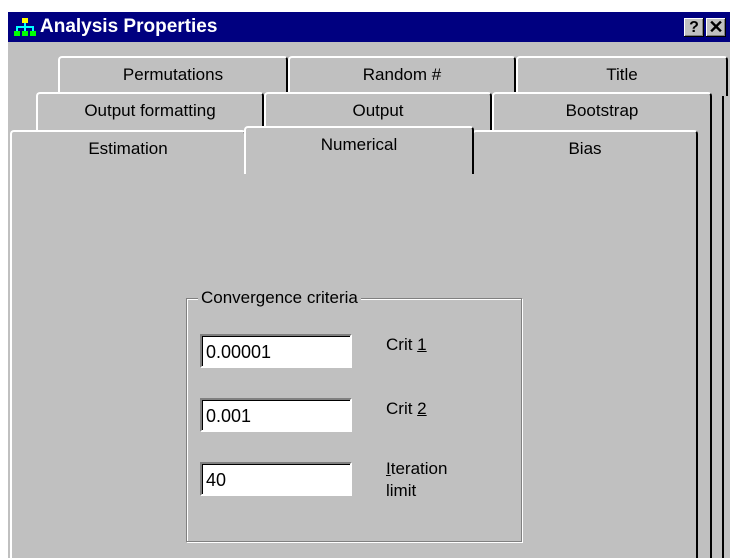 This screenshot has height=558, width=730. I want to click on crit-2-input: 0.001, so click(276, 415).